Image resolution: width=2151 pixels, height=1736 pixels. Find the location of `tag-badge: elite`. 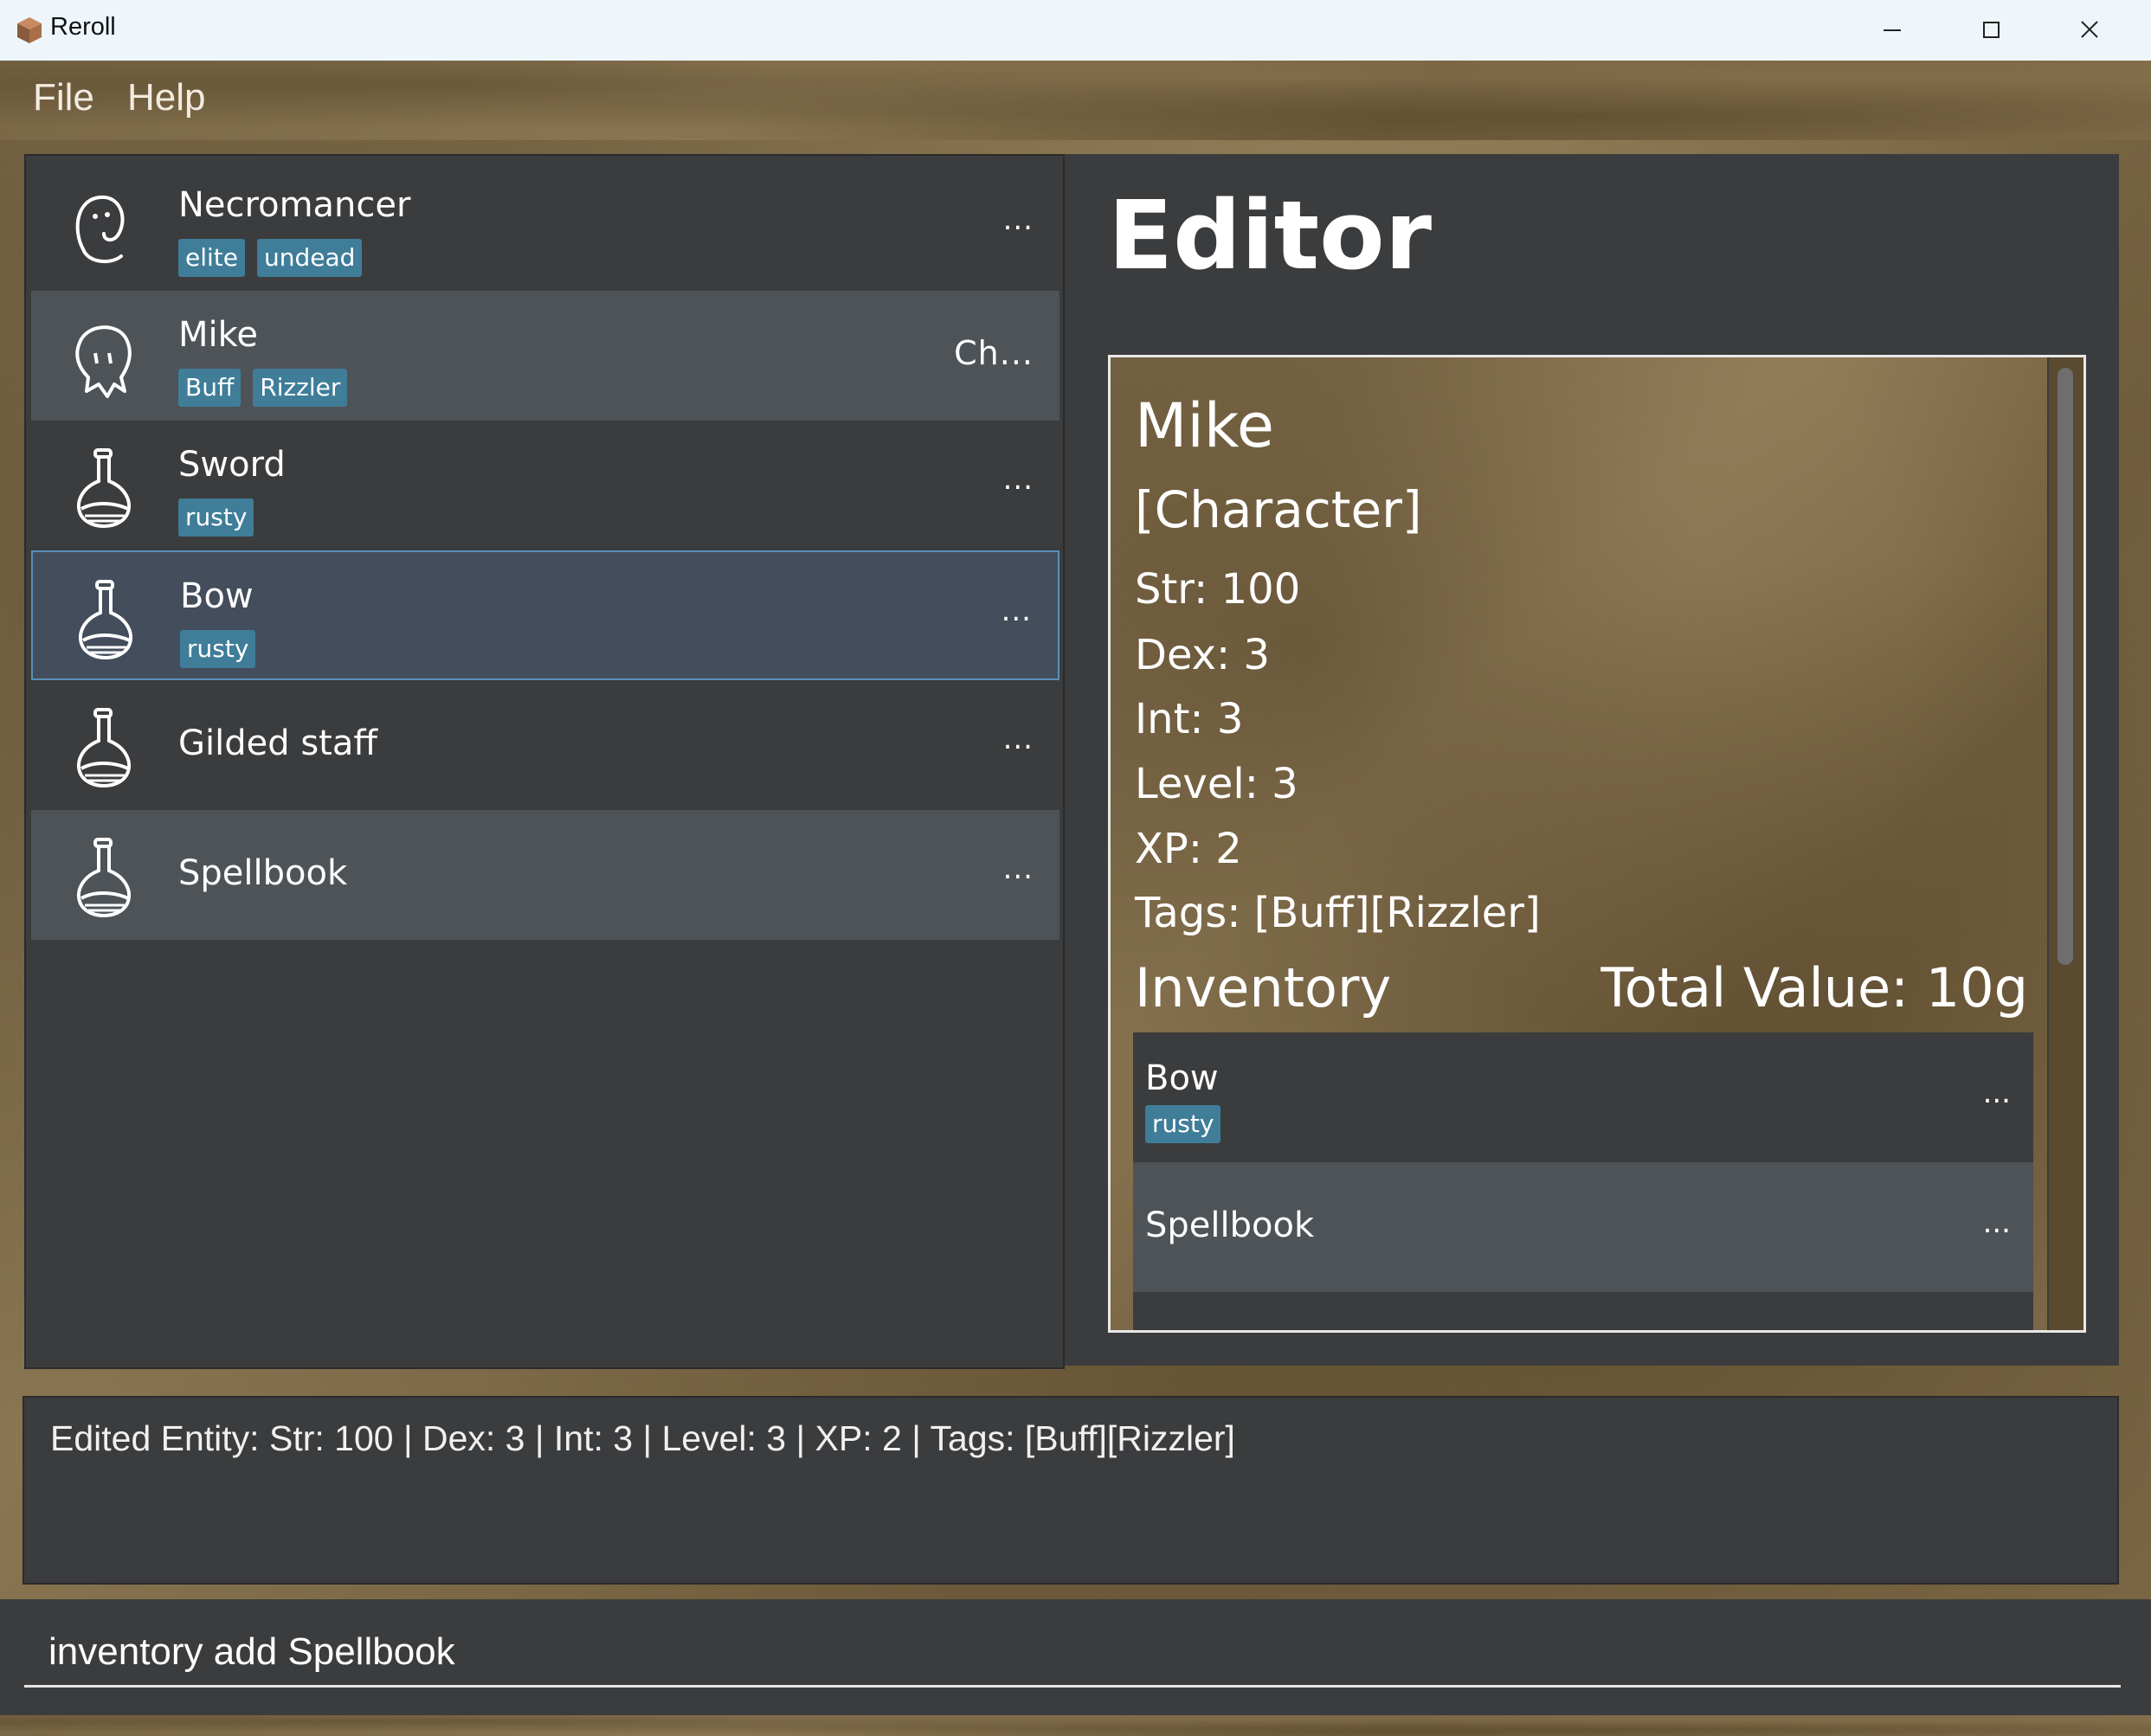

tag-badge: elite is located at coordinates (211, 258).